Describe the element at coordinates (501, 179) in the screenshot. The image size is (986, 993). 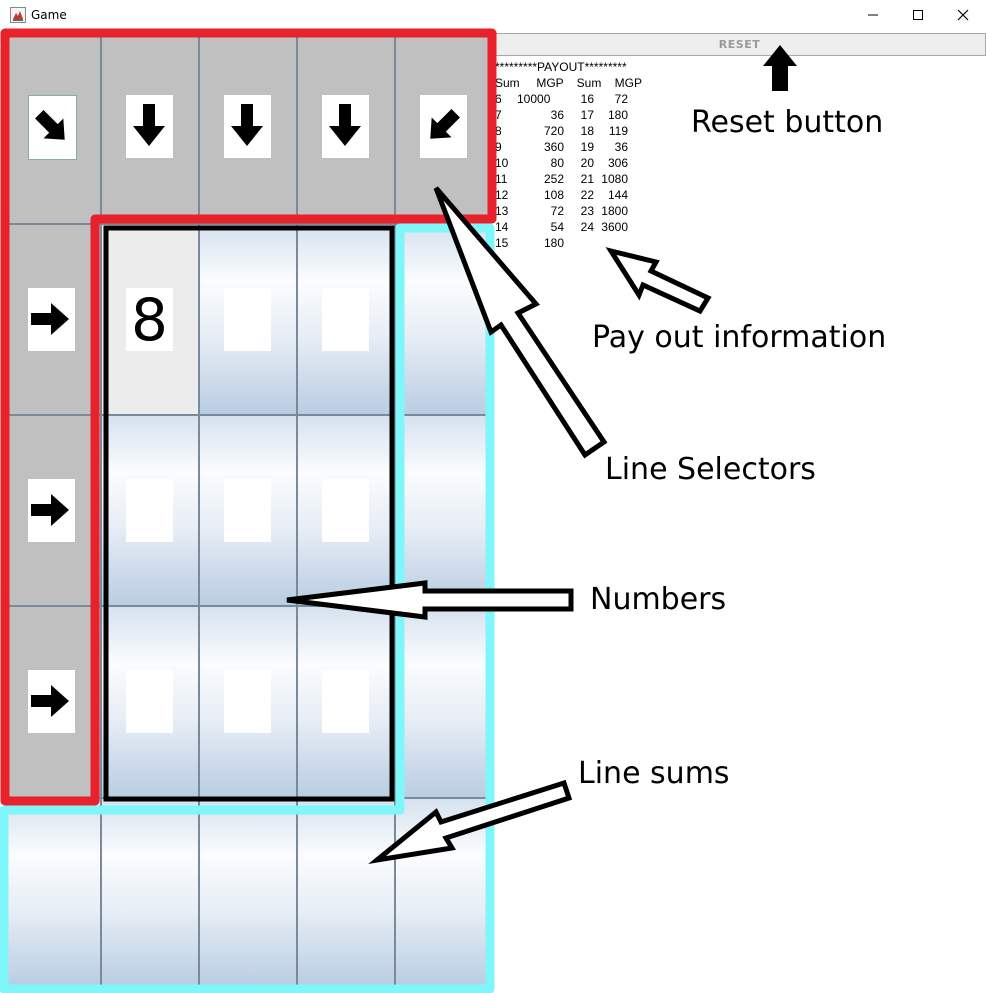
I see `payout-sum: 11` at that location.